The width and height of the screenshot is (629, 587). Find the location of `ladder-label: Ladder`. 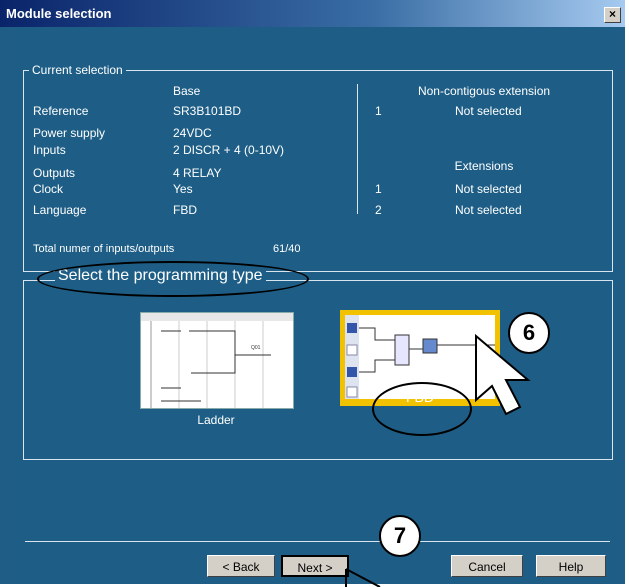

ladder-label: Ladder is located at coordinates (216, 420).